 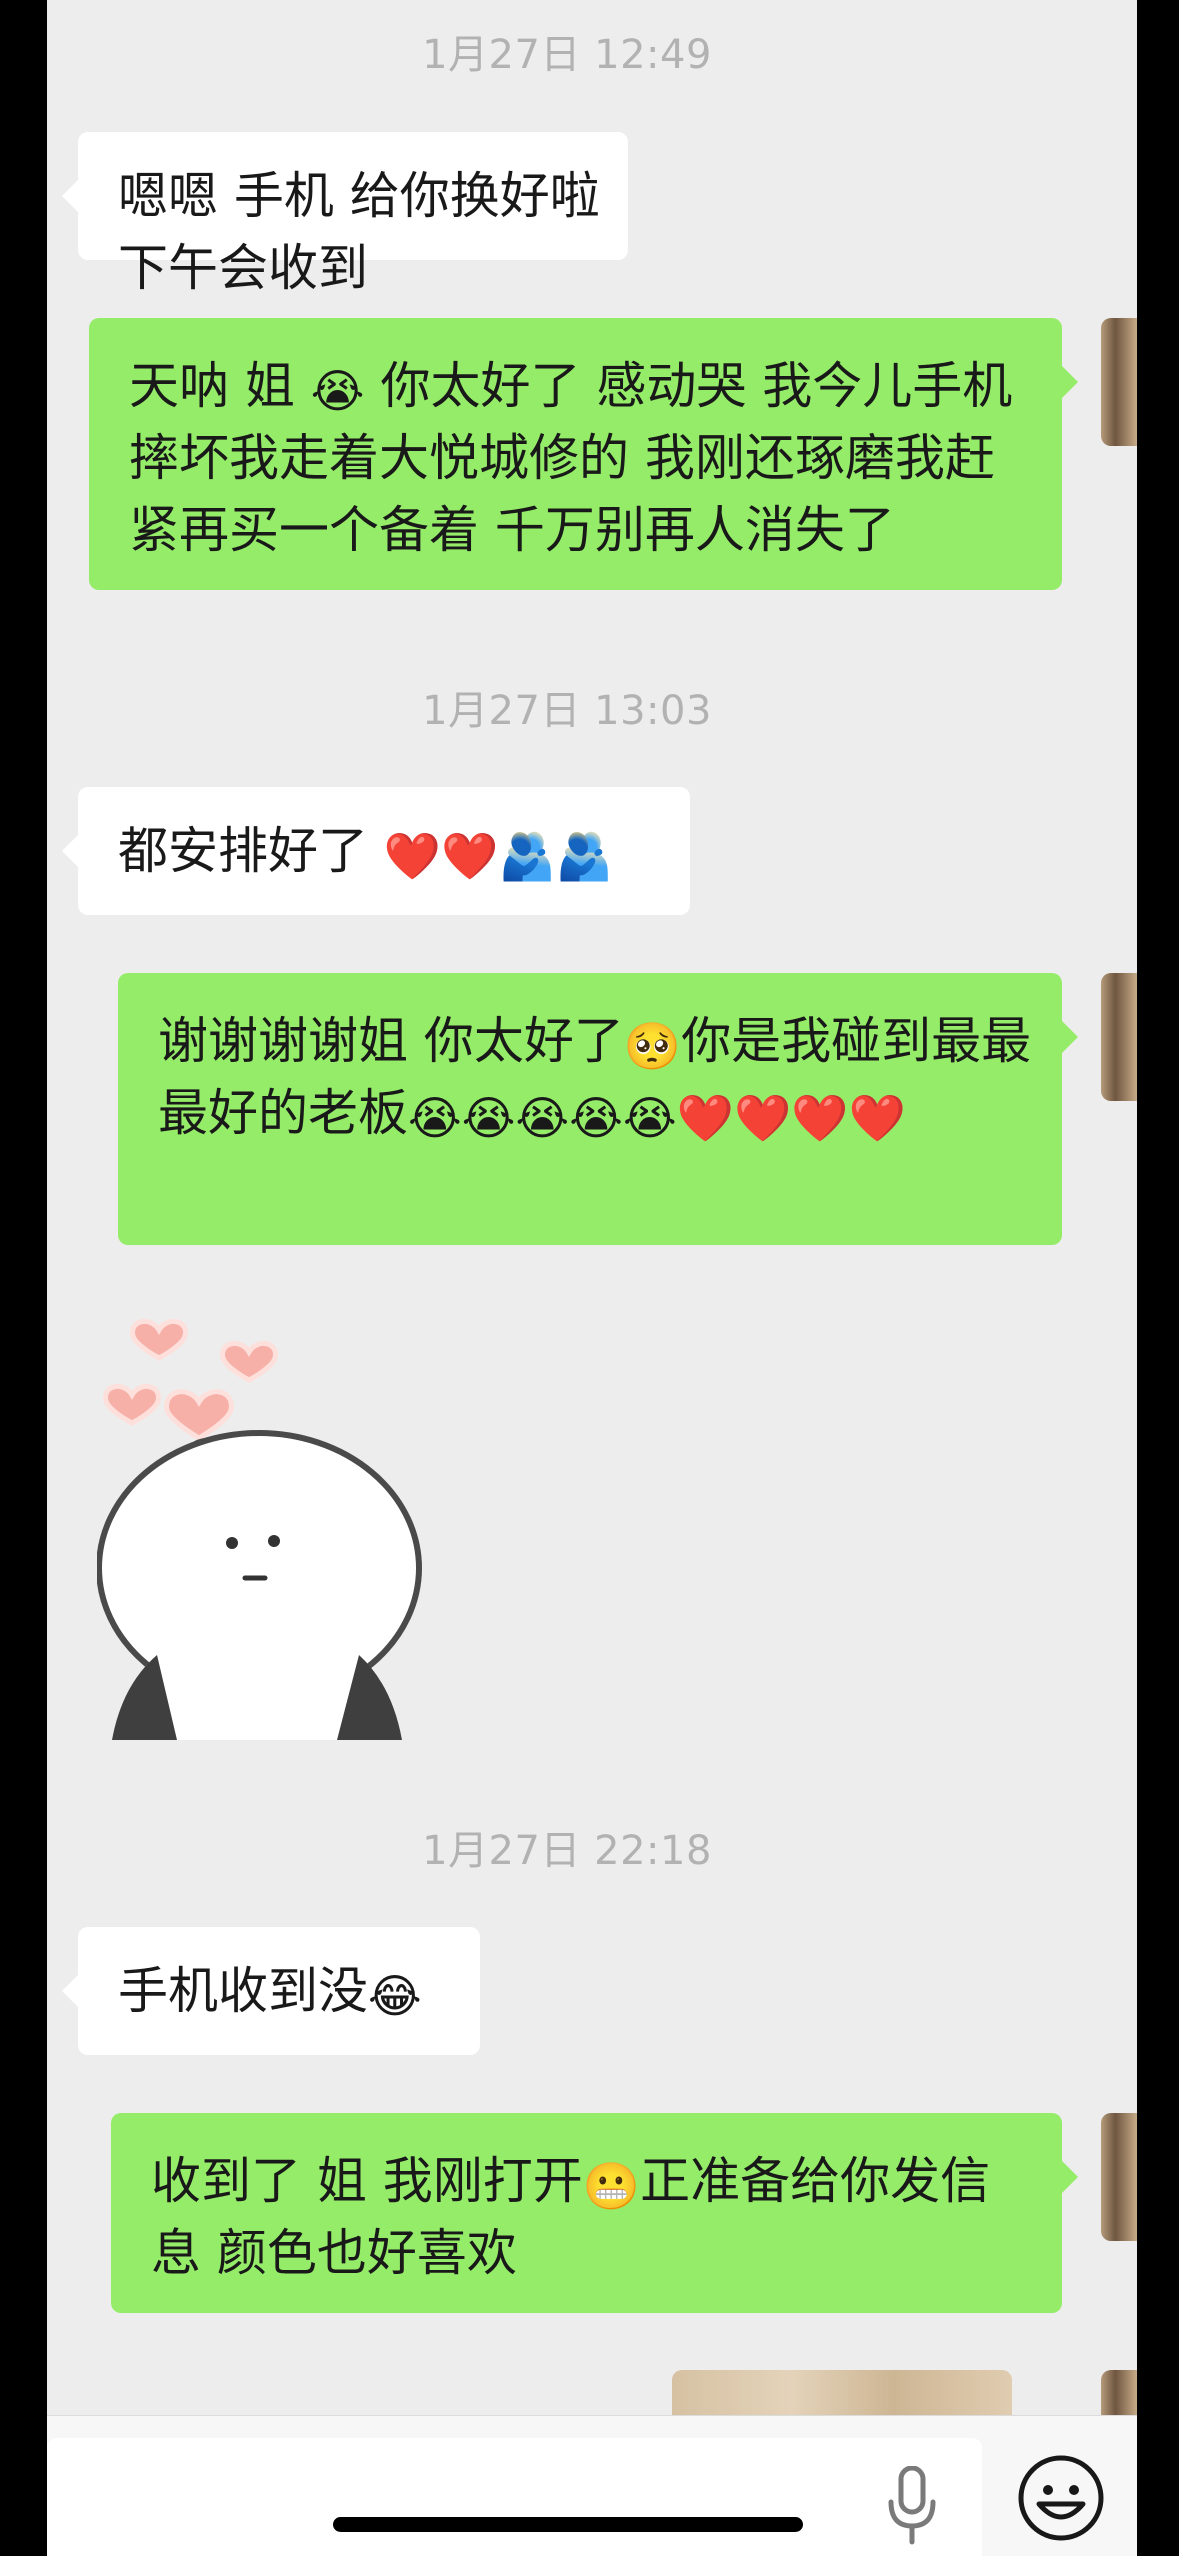 What do you see at coordinates (359, 232) in the screenshot?
I see `message-text: 嗯嗯 手机 给你换好啦 下午会收到` at bounding box center [359, 232].